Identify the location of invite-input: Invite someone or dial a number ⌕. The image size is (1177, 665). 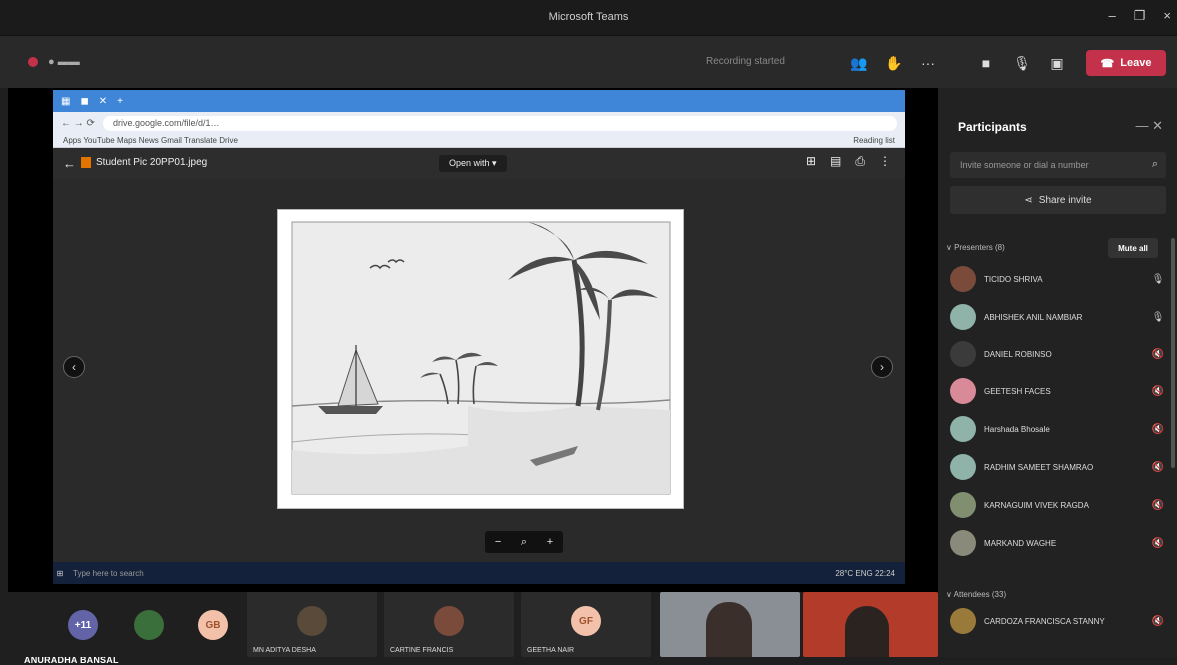
(1058, 165).